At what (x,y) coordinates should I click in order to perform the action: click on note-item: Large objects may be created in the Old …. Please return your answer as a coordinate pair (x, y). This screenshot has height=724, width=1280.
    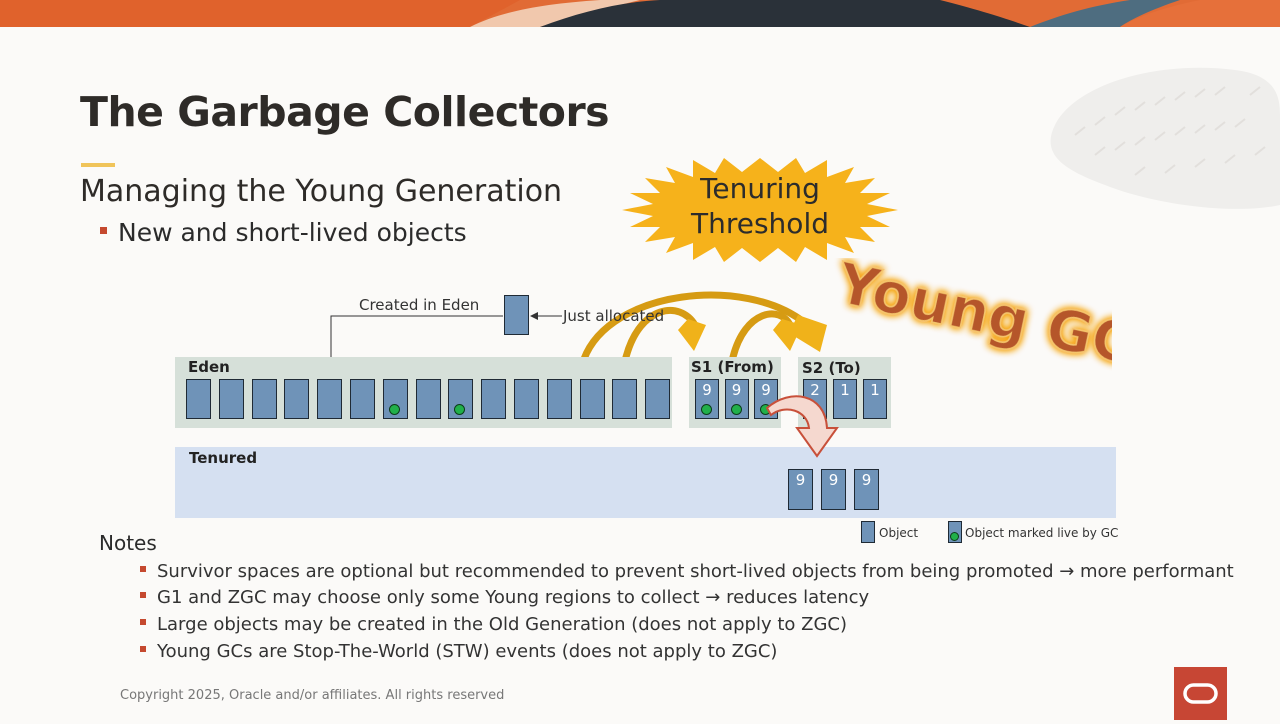
    Looking at the image, I should click on (493, 624).